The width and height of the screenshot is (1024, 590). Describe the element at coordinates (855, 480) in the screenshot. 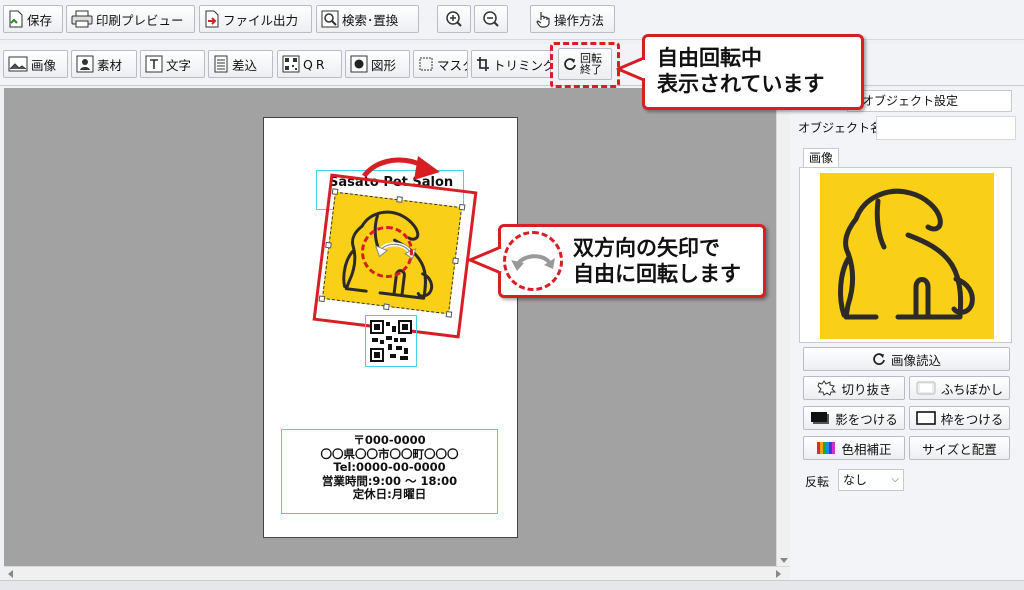

I see `flip-value: なし` at that location.